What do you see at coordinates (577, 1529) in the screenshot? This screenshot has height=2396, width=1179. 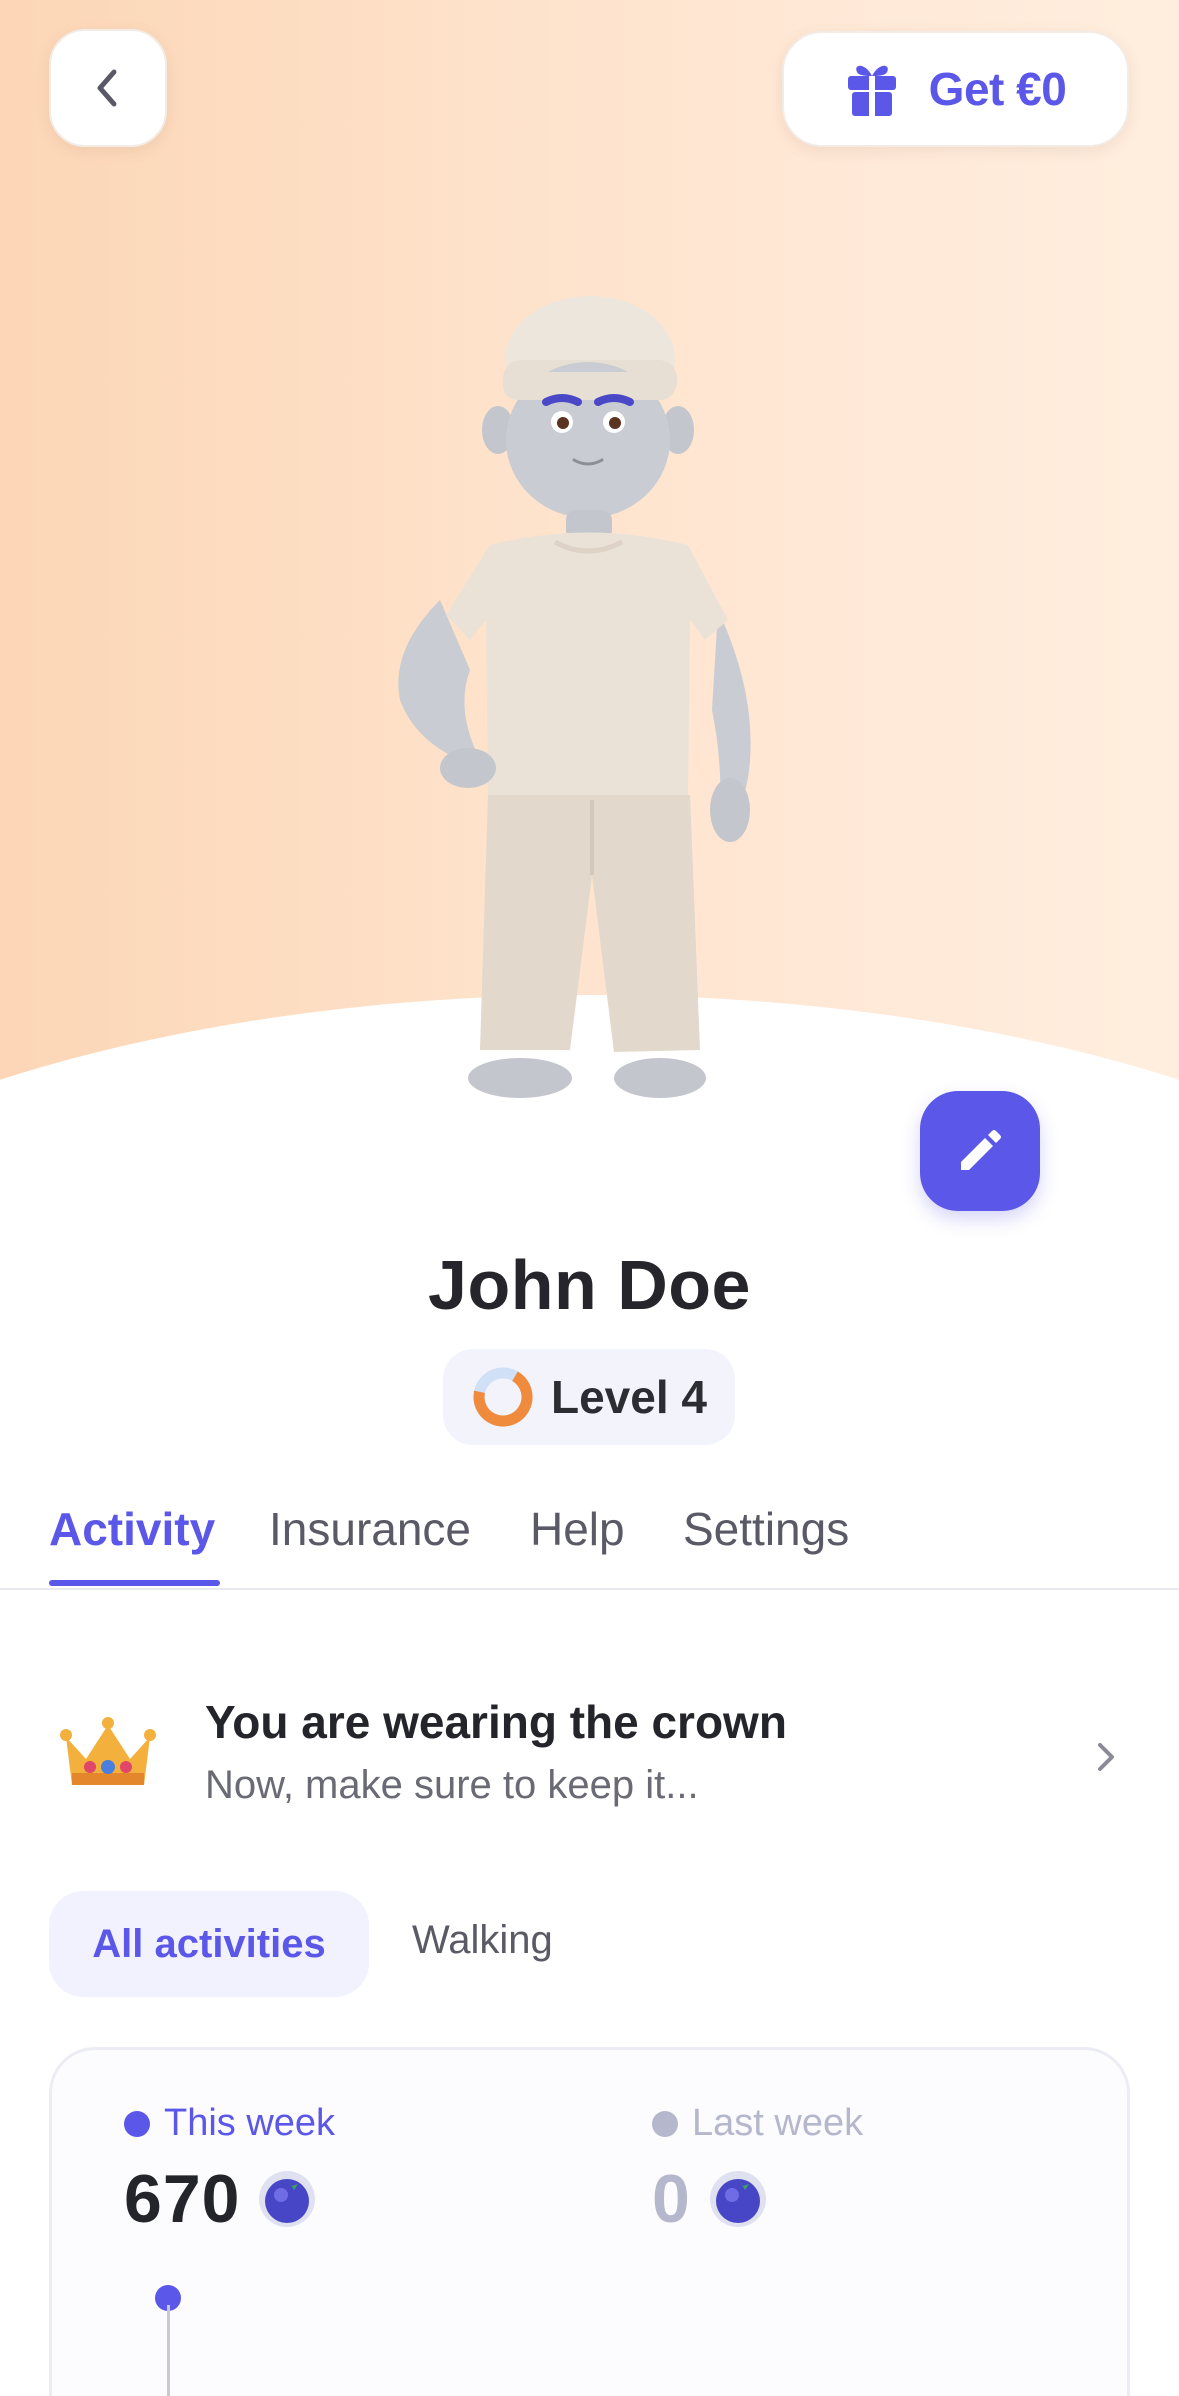 I see `tab-help: Help` at bounding box center [577, 1529].